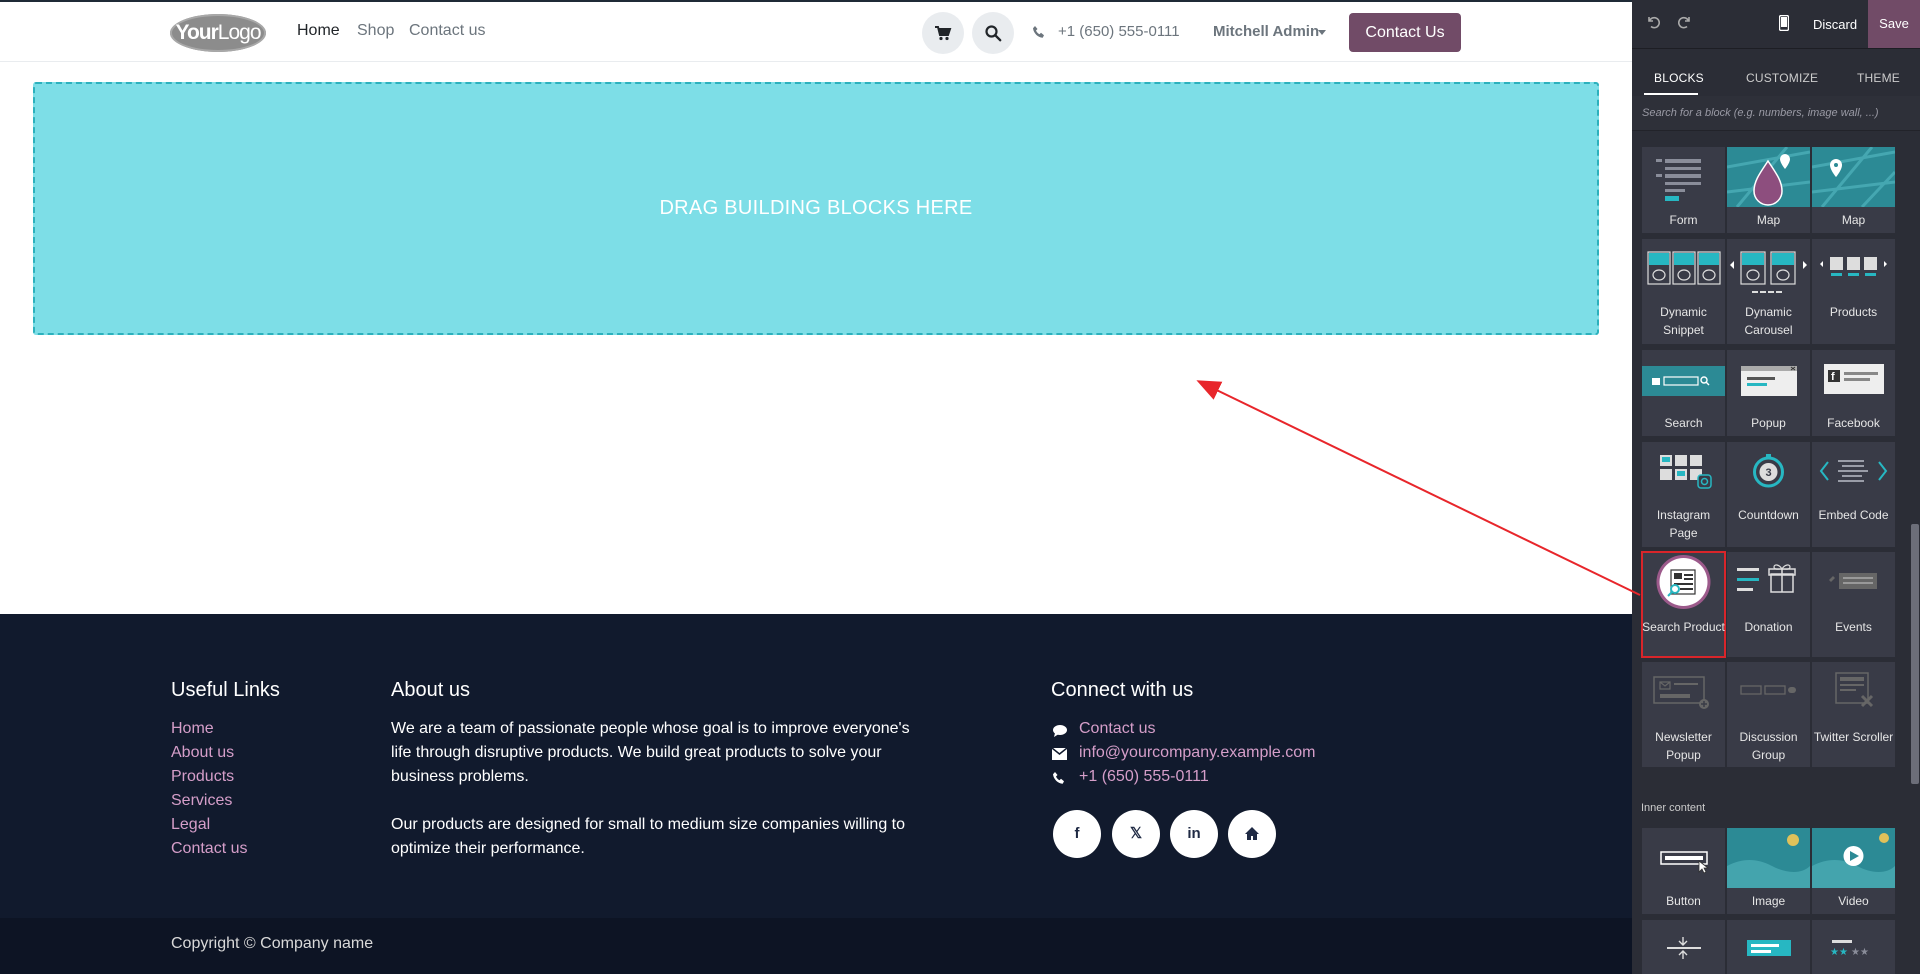  I want to click on editor-tabs: BLOCKS CUSTOMIZE THEME, so click(1776, 76).